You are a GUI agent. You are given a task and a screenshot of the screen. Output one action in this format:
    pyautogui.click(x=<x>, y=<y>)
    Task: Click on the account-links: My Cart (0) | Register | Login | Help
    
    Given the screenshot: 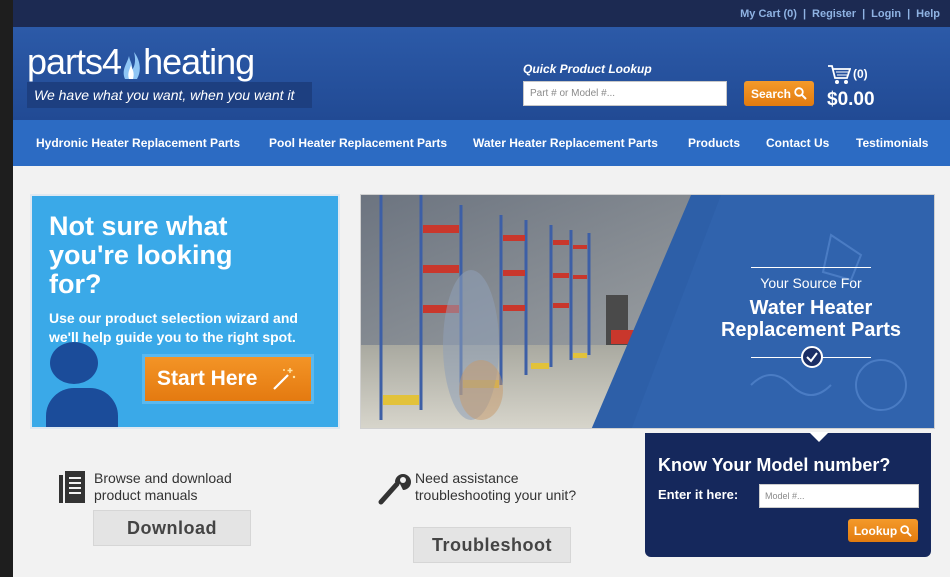 What is the action you would take?
    pyautogui.click(x=840, y=14)
    